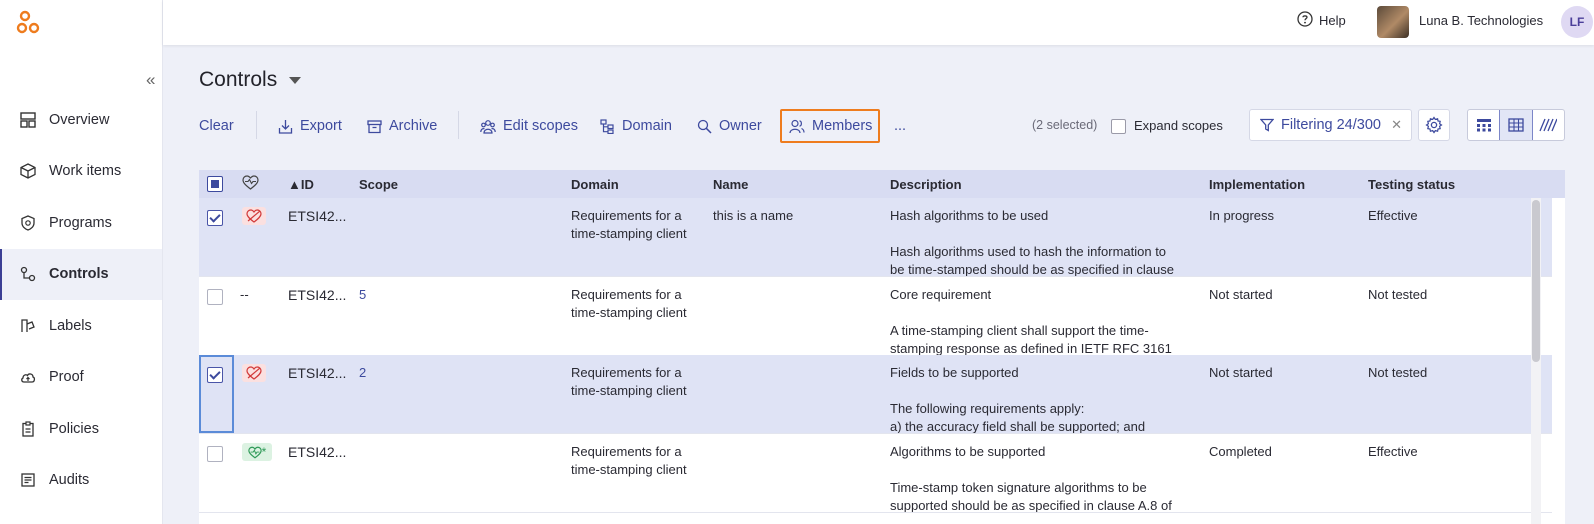  Describe the element at coordinates (28, 171) in the screenshot. I see `cube-icon` at that location.